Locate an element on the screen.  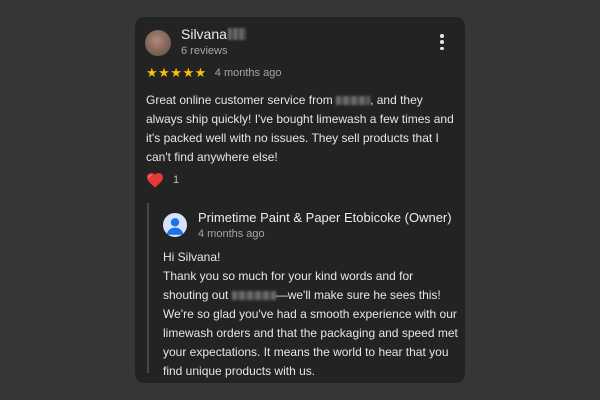
rating-row: ★★★★★ 4 months ago is located at coordinates (213, 72).